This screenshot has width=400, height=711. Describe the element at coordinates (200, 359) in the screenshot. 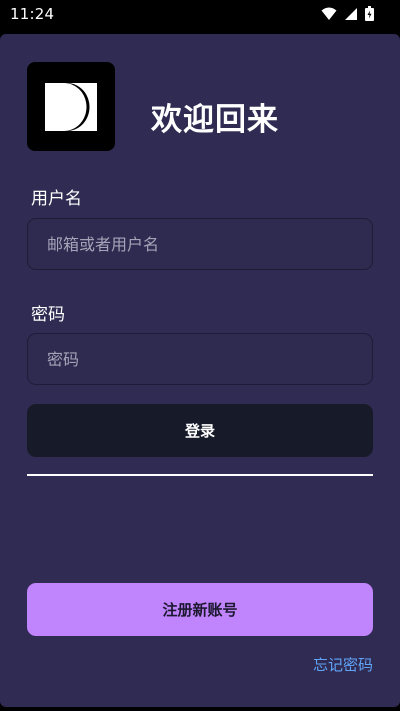

I see `password-input` at that location.